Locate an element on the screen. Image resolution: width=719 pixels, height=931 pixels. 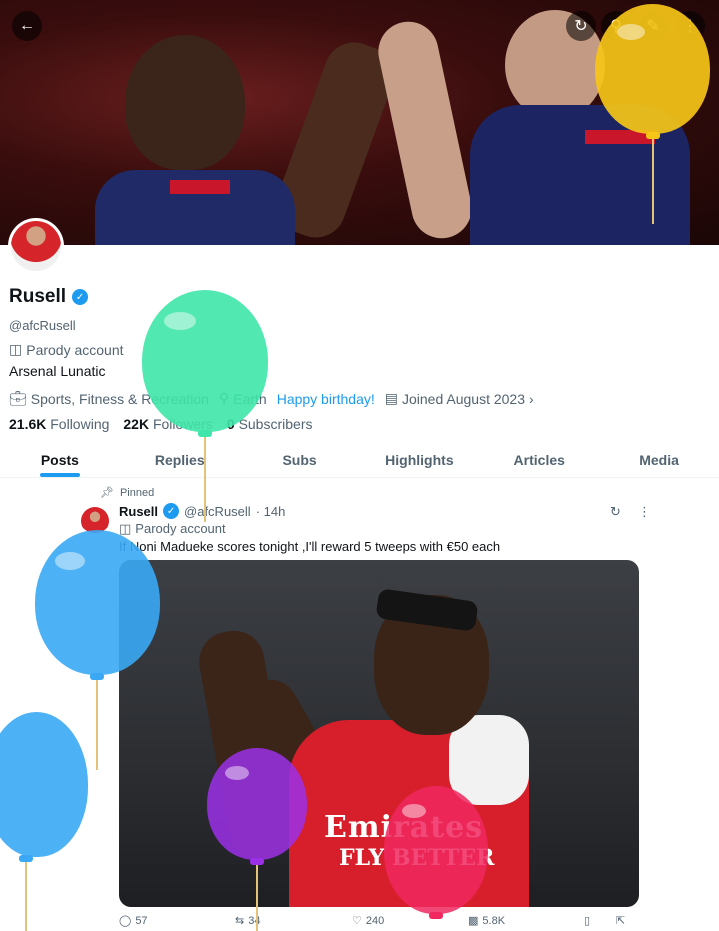
tab-replies: Replies is located at coordinates (180, 458).